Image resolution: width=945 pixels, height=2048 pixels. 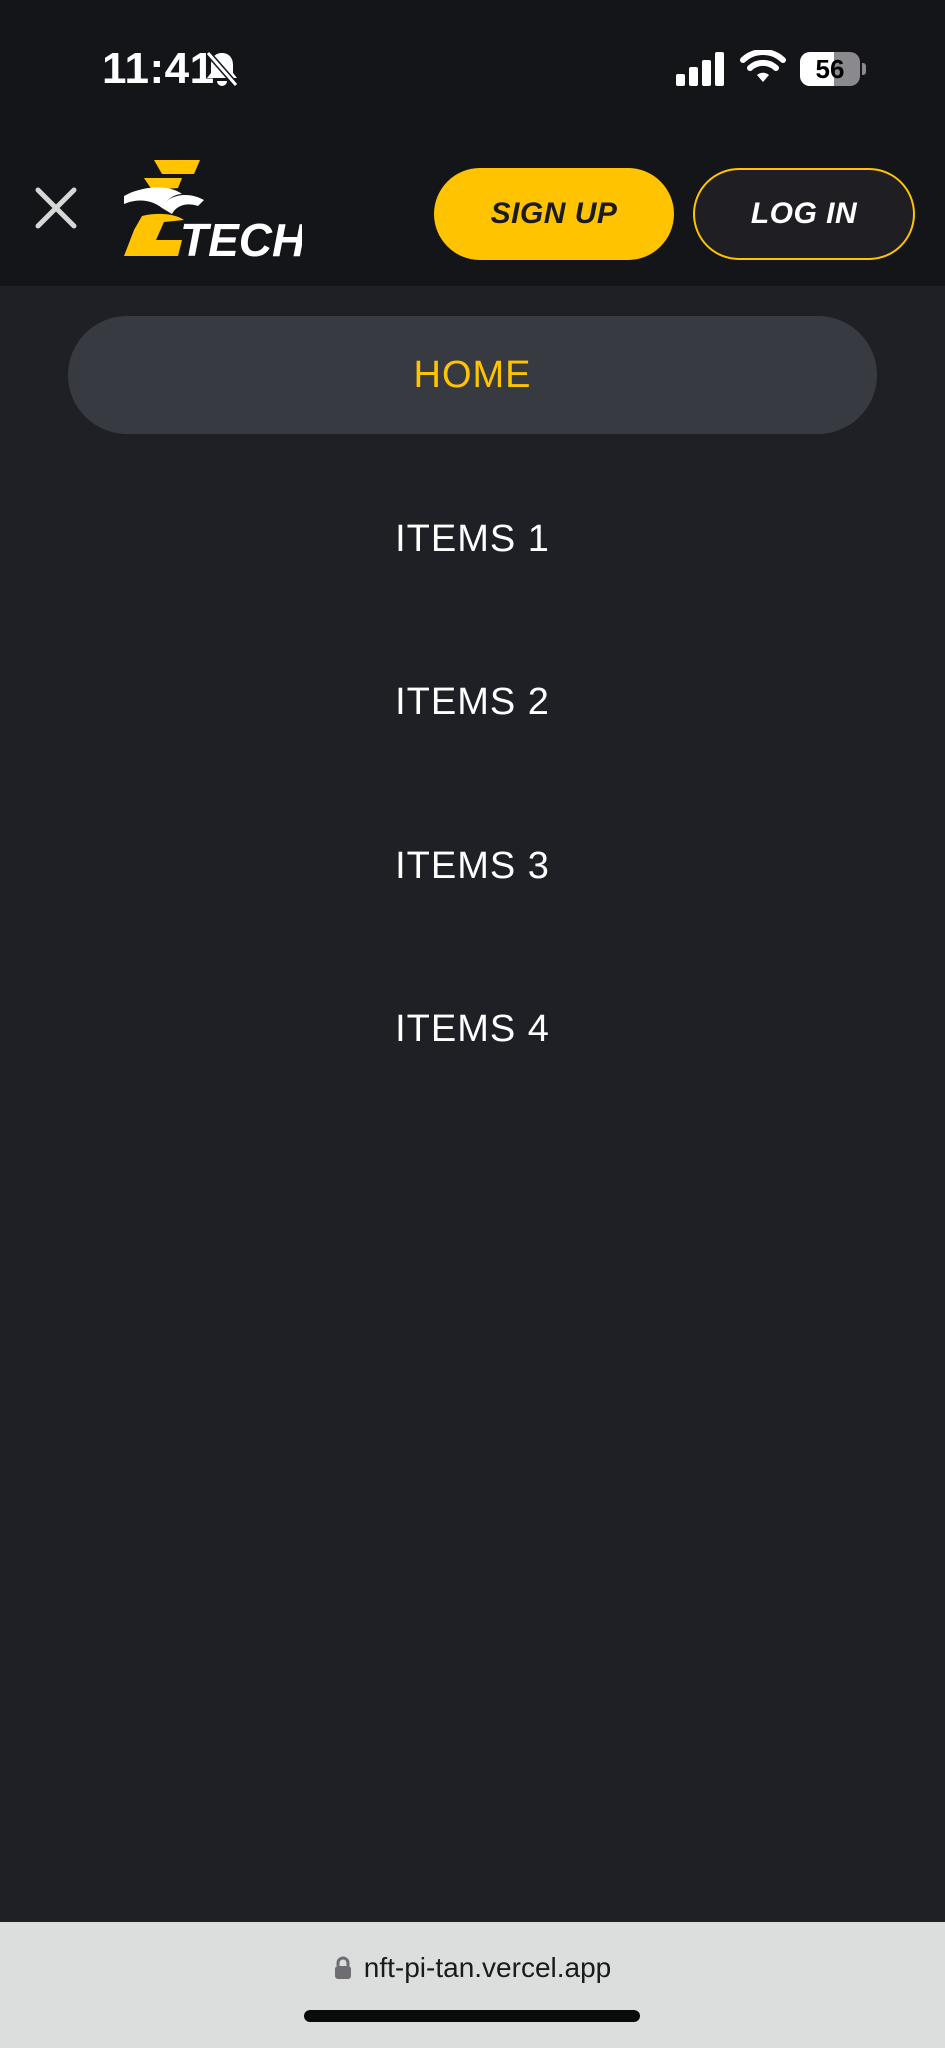 What do you see at coordinates (804, 214) in the screenshot?
I see `log-in-button: LOG IN` at bounding box center [804, 214].